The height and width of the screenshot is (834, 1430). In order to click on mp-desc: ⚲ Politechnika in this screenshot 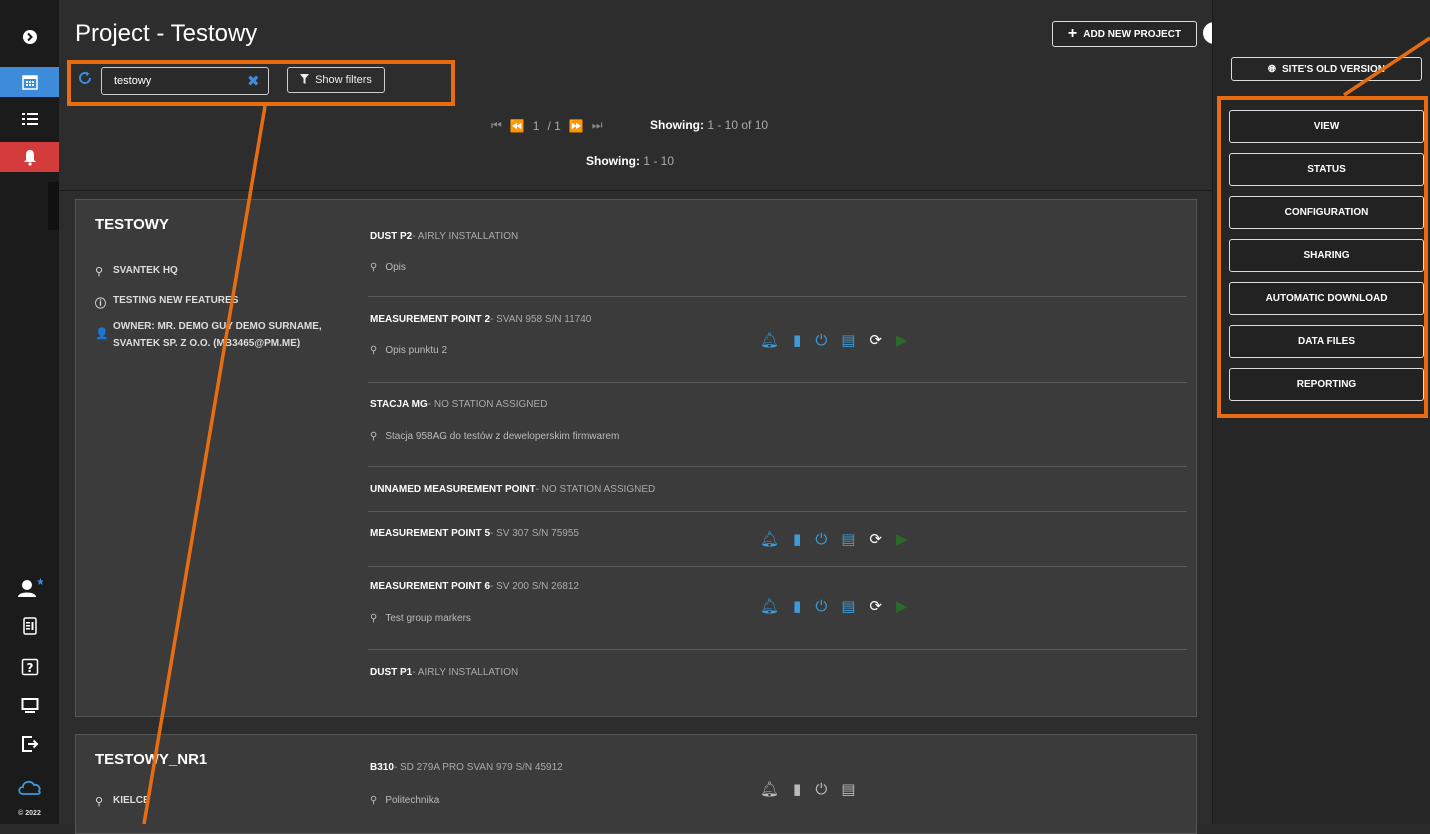, I will do `click(405, 800)`.